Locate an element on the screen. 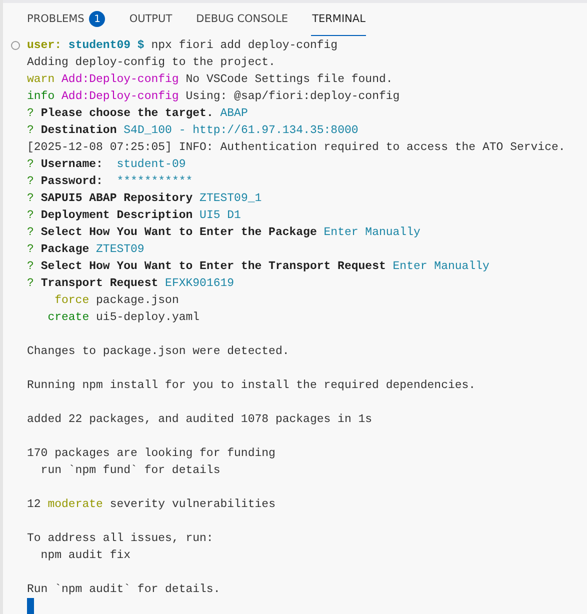 The height and width of the screenshot is (614, 587). panel-tab: PROBLEMS 1 is located at coordinates (66, 19).